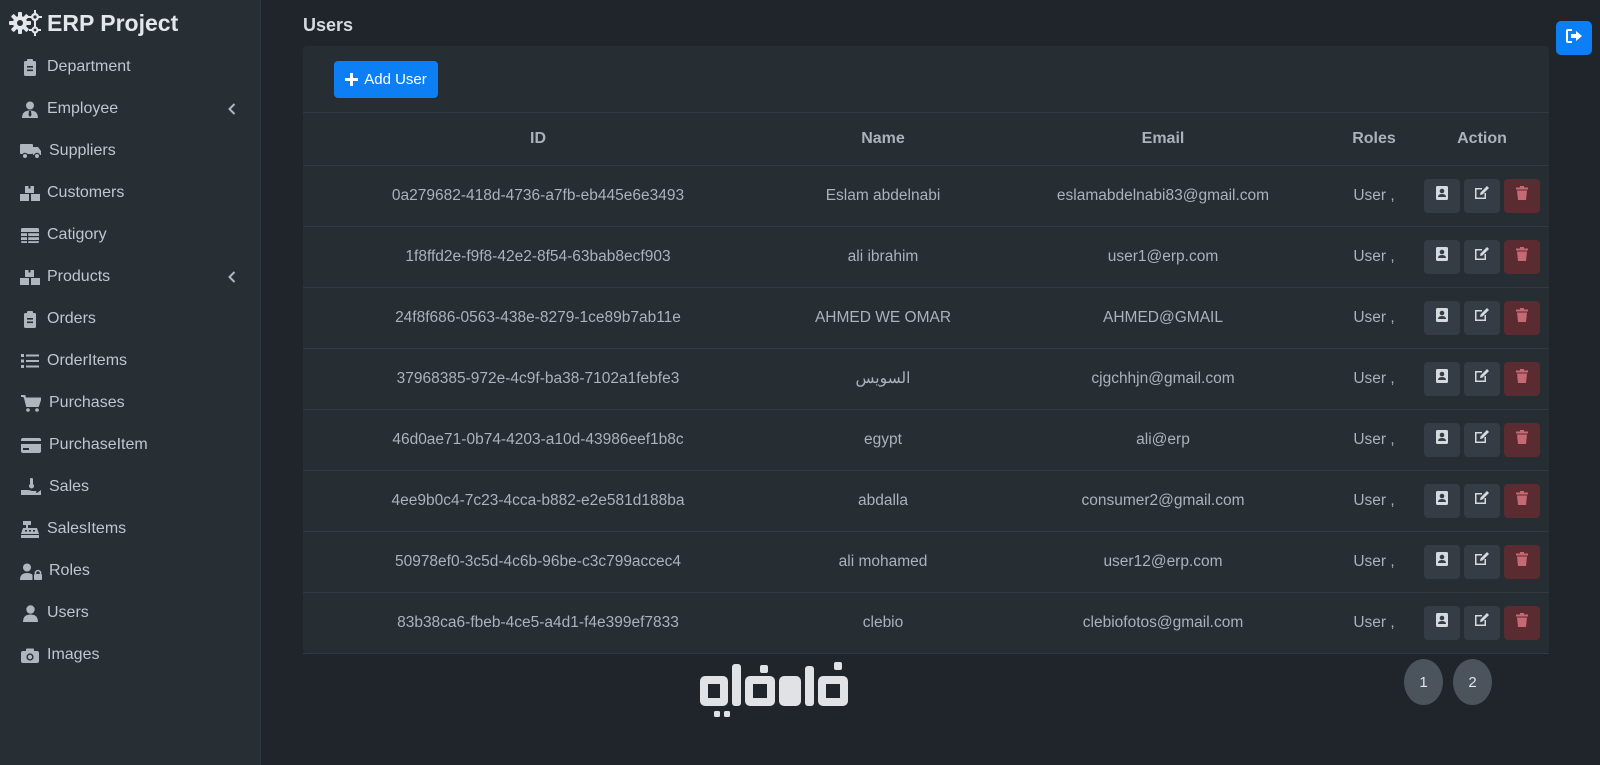 This screenshot has height=765, width=1600. I want to click on card-header: Add User, so click(926, 79).